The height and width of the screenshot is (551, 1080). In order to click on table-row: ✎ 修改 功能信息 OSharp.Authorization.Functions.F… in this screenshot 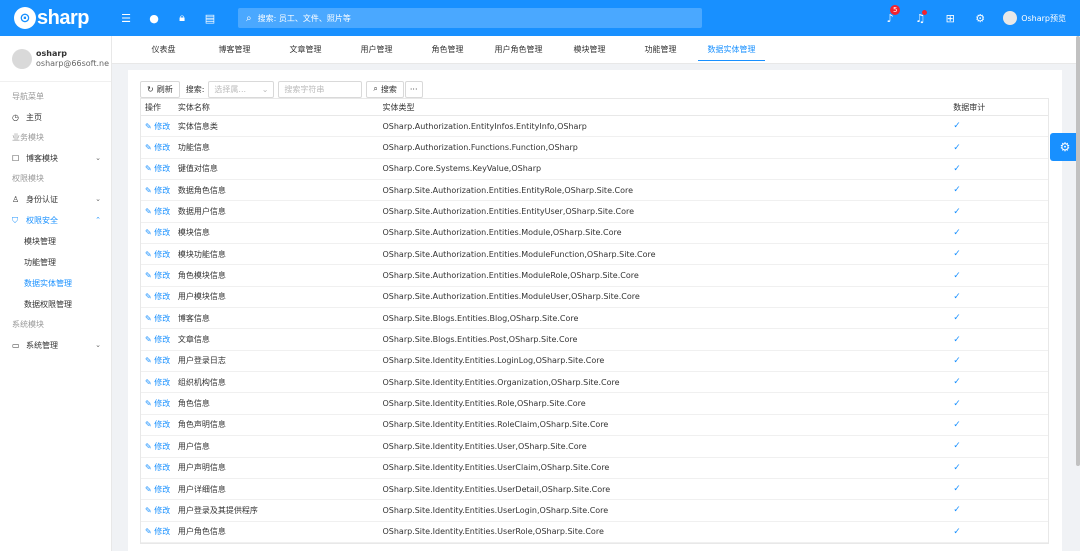, I will do `click(594, 148)`.